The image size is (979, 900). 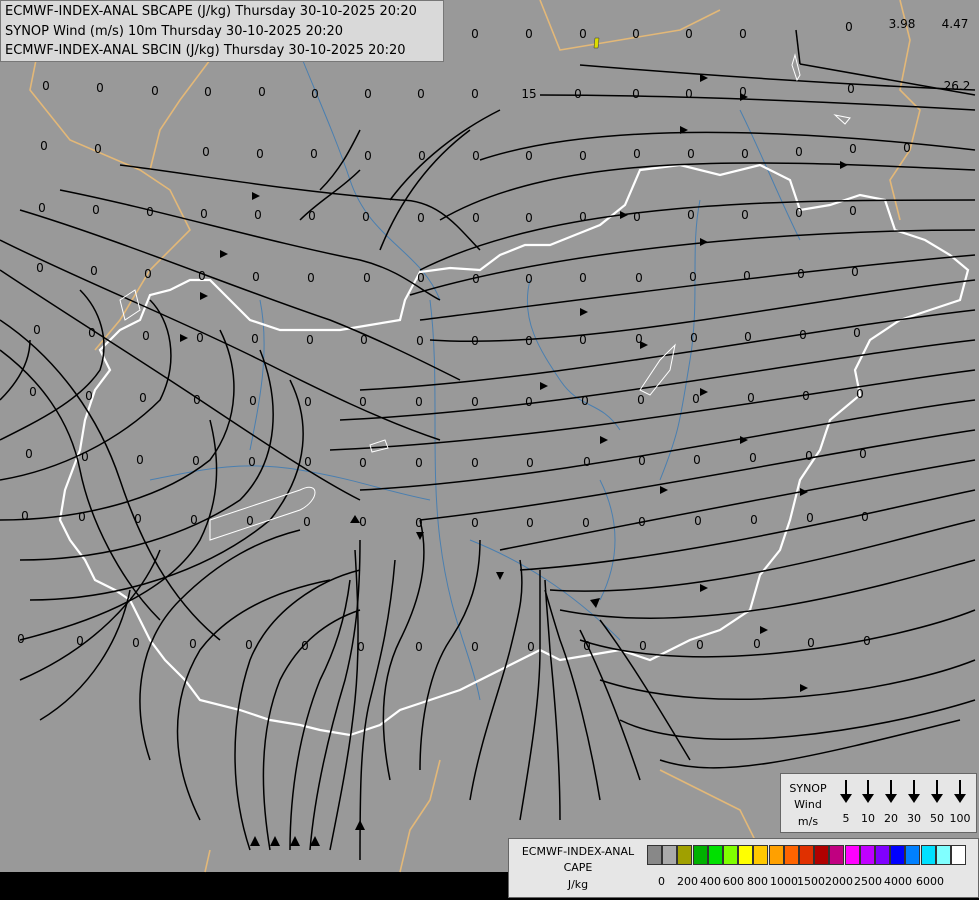 What do you see at coordinates (839, 881) in the screenshot?
I see `cape-tick-label: 2000` at bounding box center [839, 881].